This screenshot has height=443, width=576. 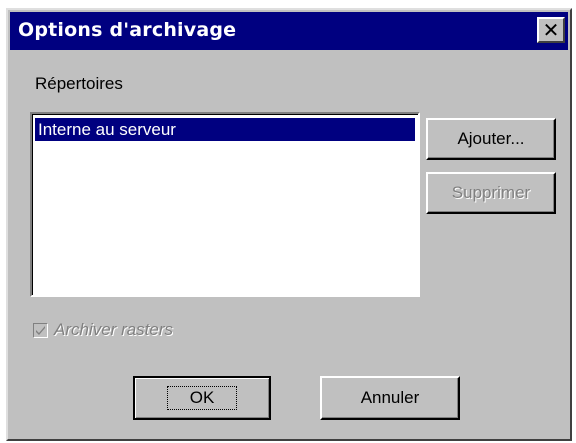 What do you see at coordinates (225, 129) in the screenshot?
I see `list-item: Interne au serveur` at bounding box center [225, 129].